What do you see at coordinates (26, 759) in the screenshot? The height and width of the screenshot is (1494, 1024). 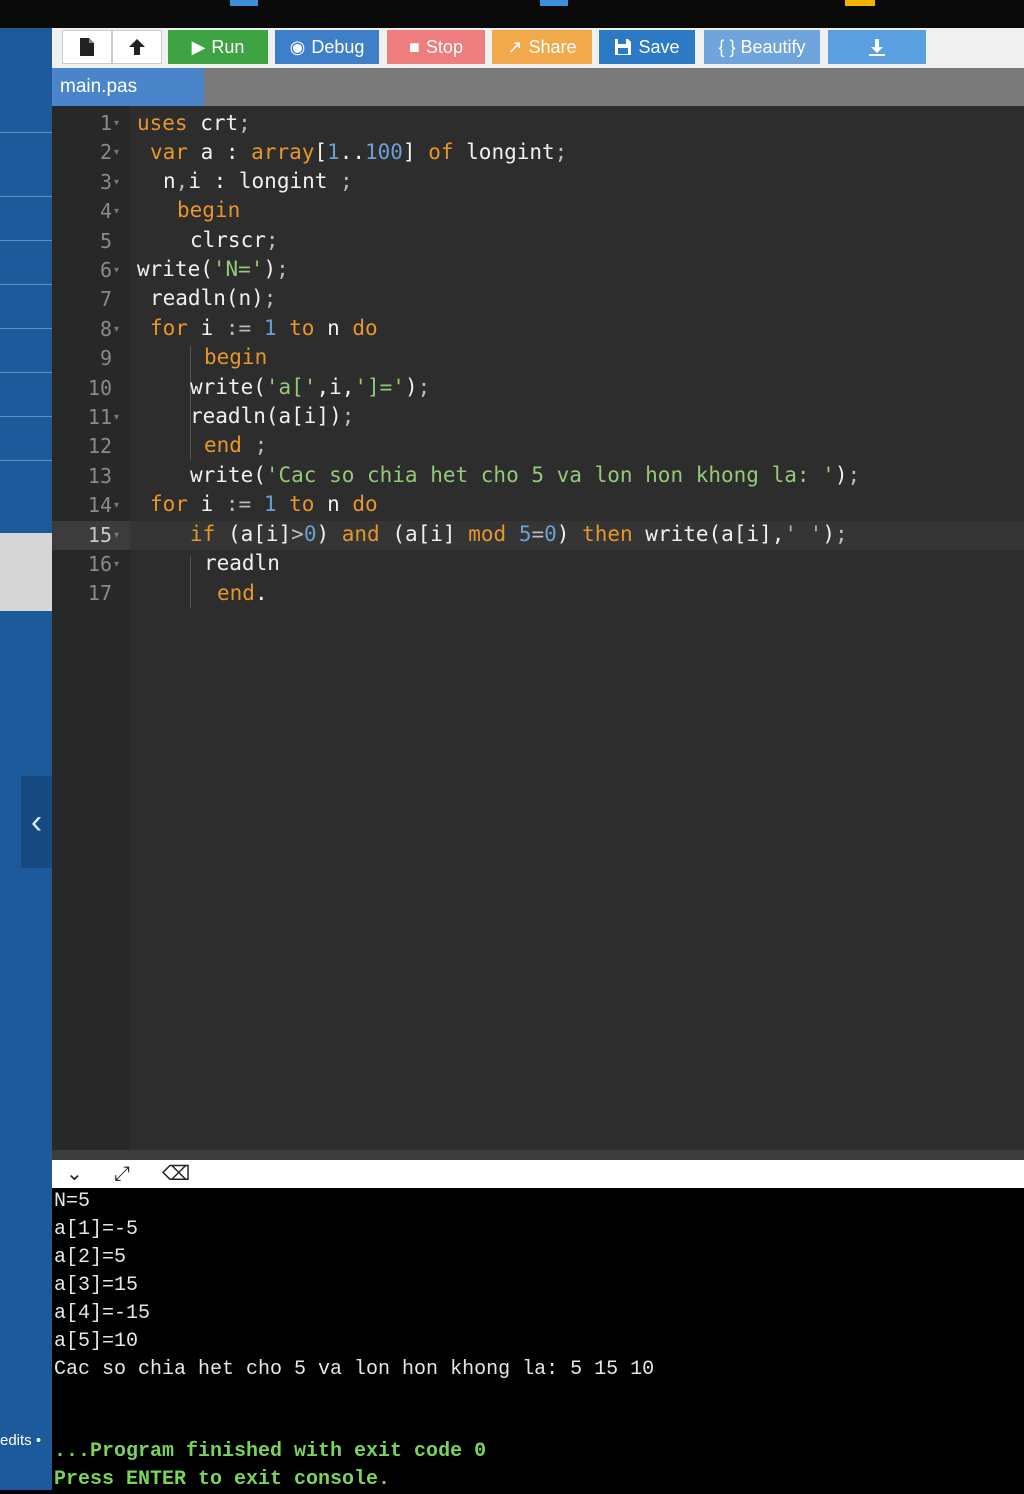 I see `left-sidebar` at bounding box center [26, 759].